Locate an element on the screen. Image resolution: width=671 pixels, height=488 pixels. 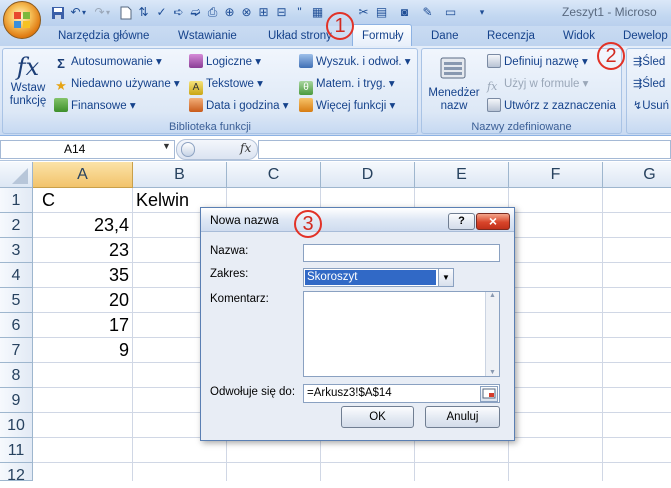
scroll-up-icon: ▲ is located at coordinates (492, 295).